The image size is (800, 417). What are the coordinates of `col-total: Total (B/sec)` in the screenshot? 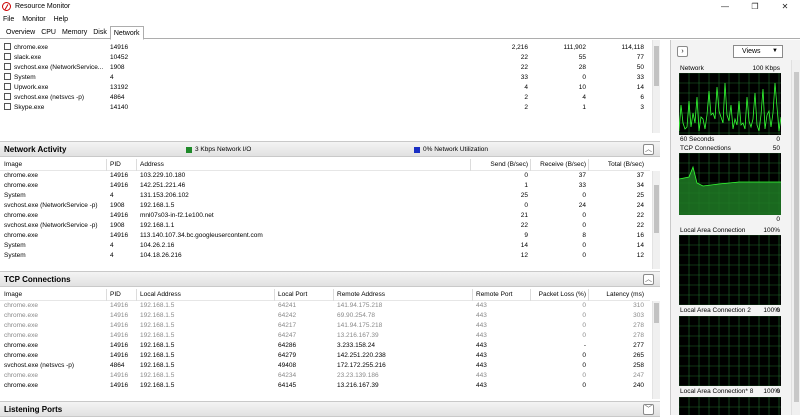 It's located at (616, 165).